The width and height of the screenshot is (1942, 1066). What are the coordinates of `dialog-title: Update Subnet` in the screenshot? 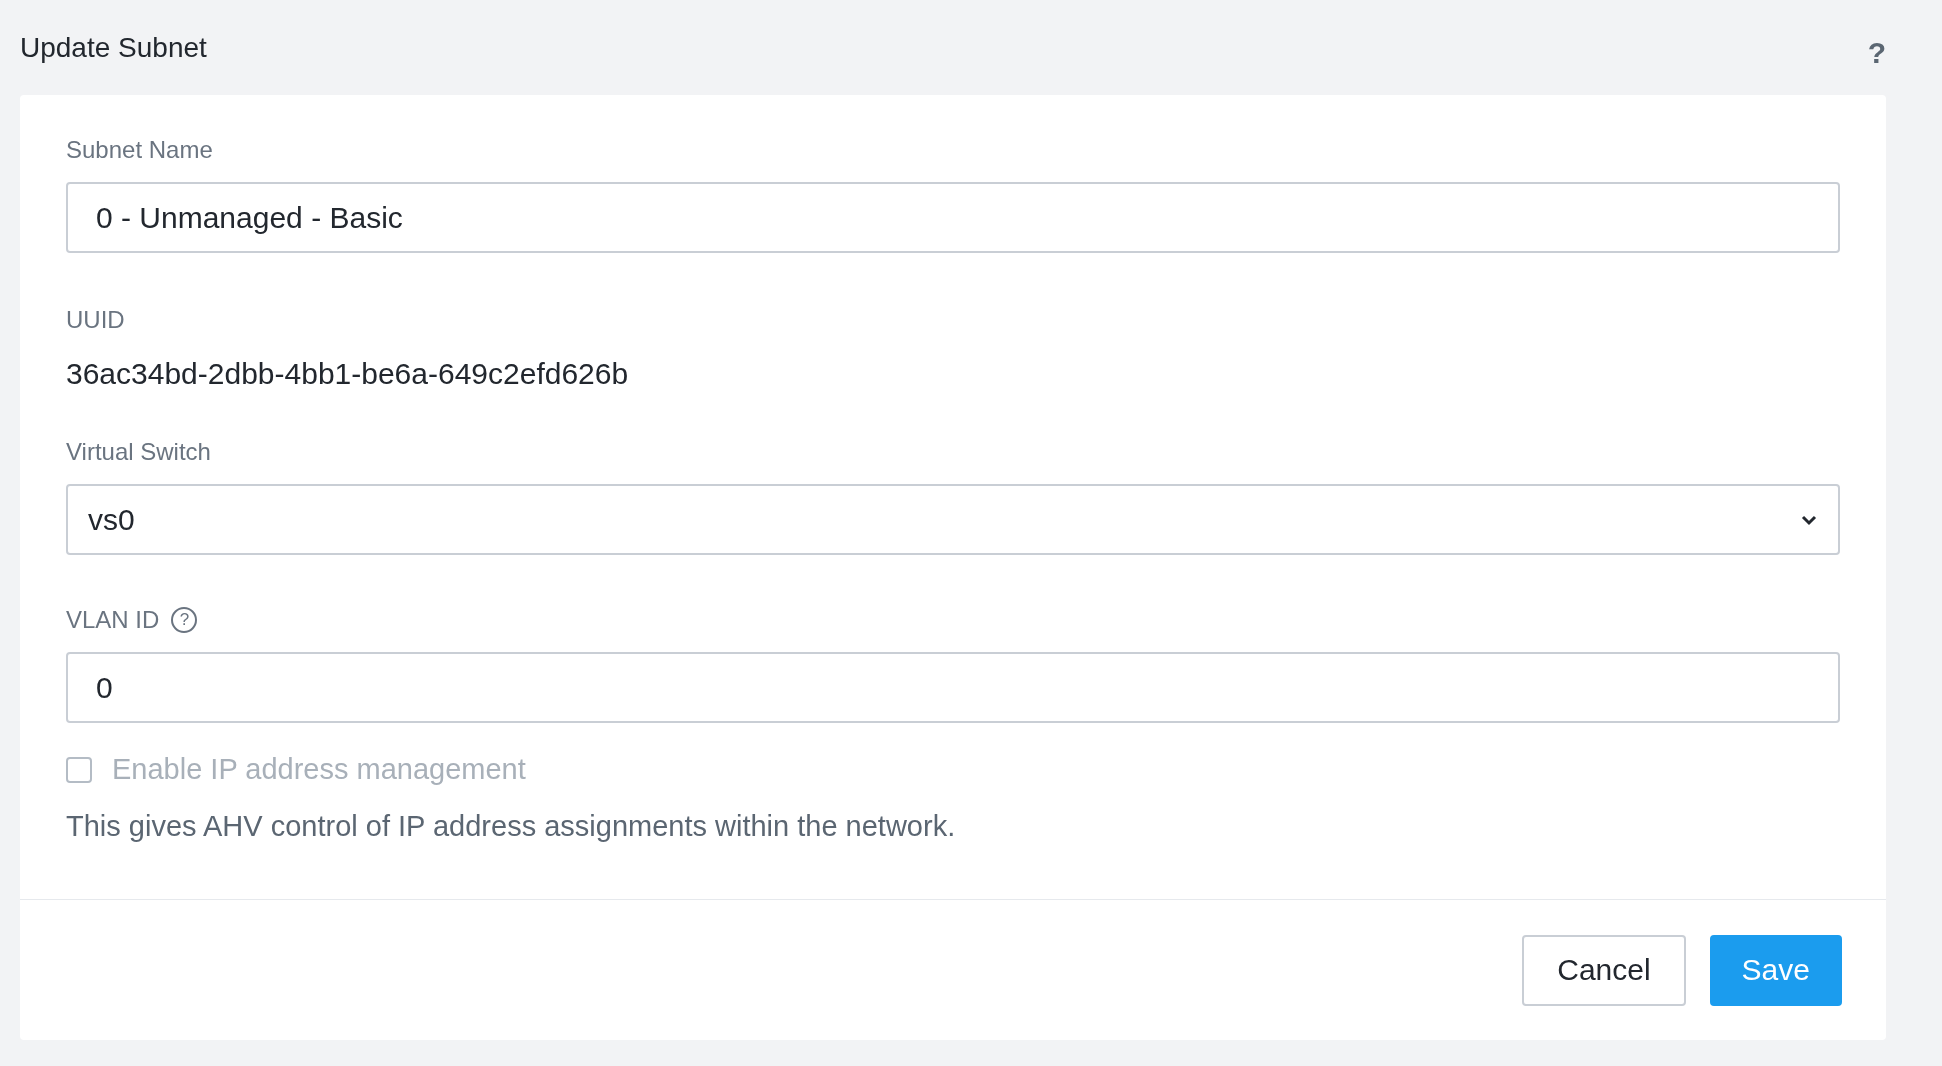 It's located at (113, 47).